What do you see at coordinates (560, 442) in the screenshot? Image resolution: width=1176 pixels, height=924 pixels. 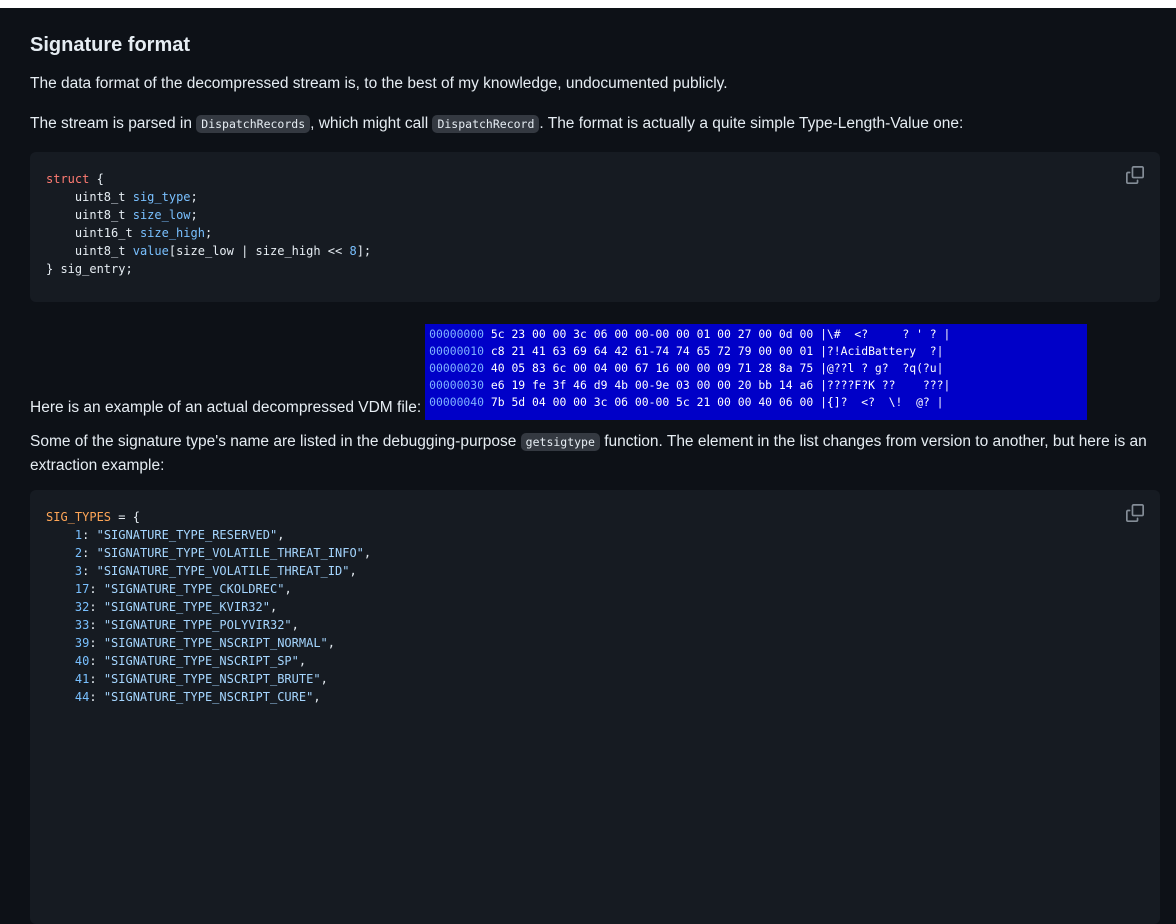 I see `inline-code-getsigtype: getsigtype` at bounding box center [560, 442].